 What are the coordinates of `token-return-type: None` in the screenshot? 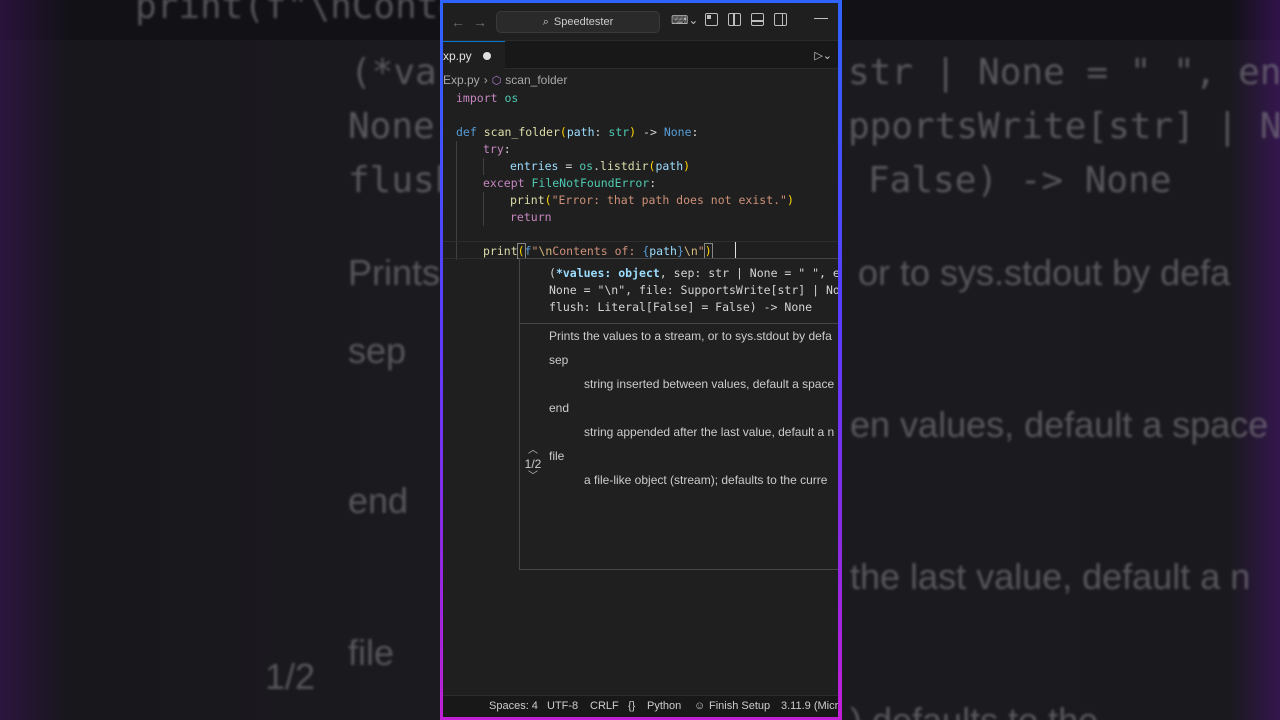 It's located at (677, 132).